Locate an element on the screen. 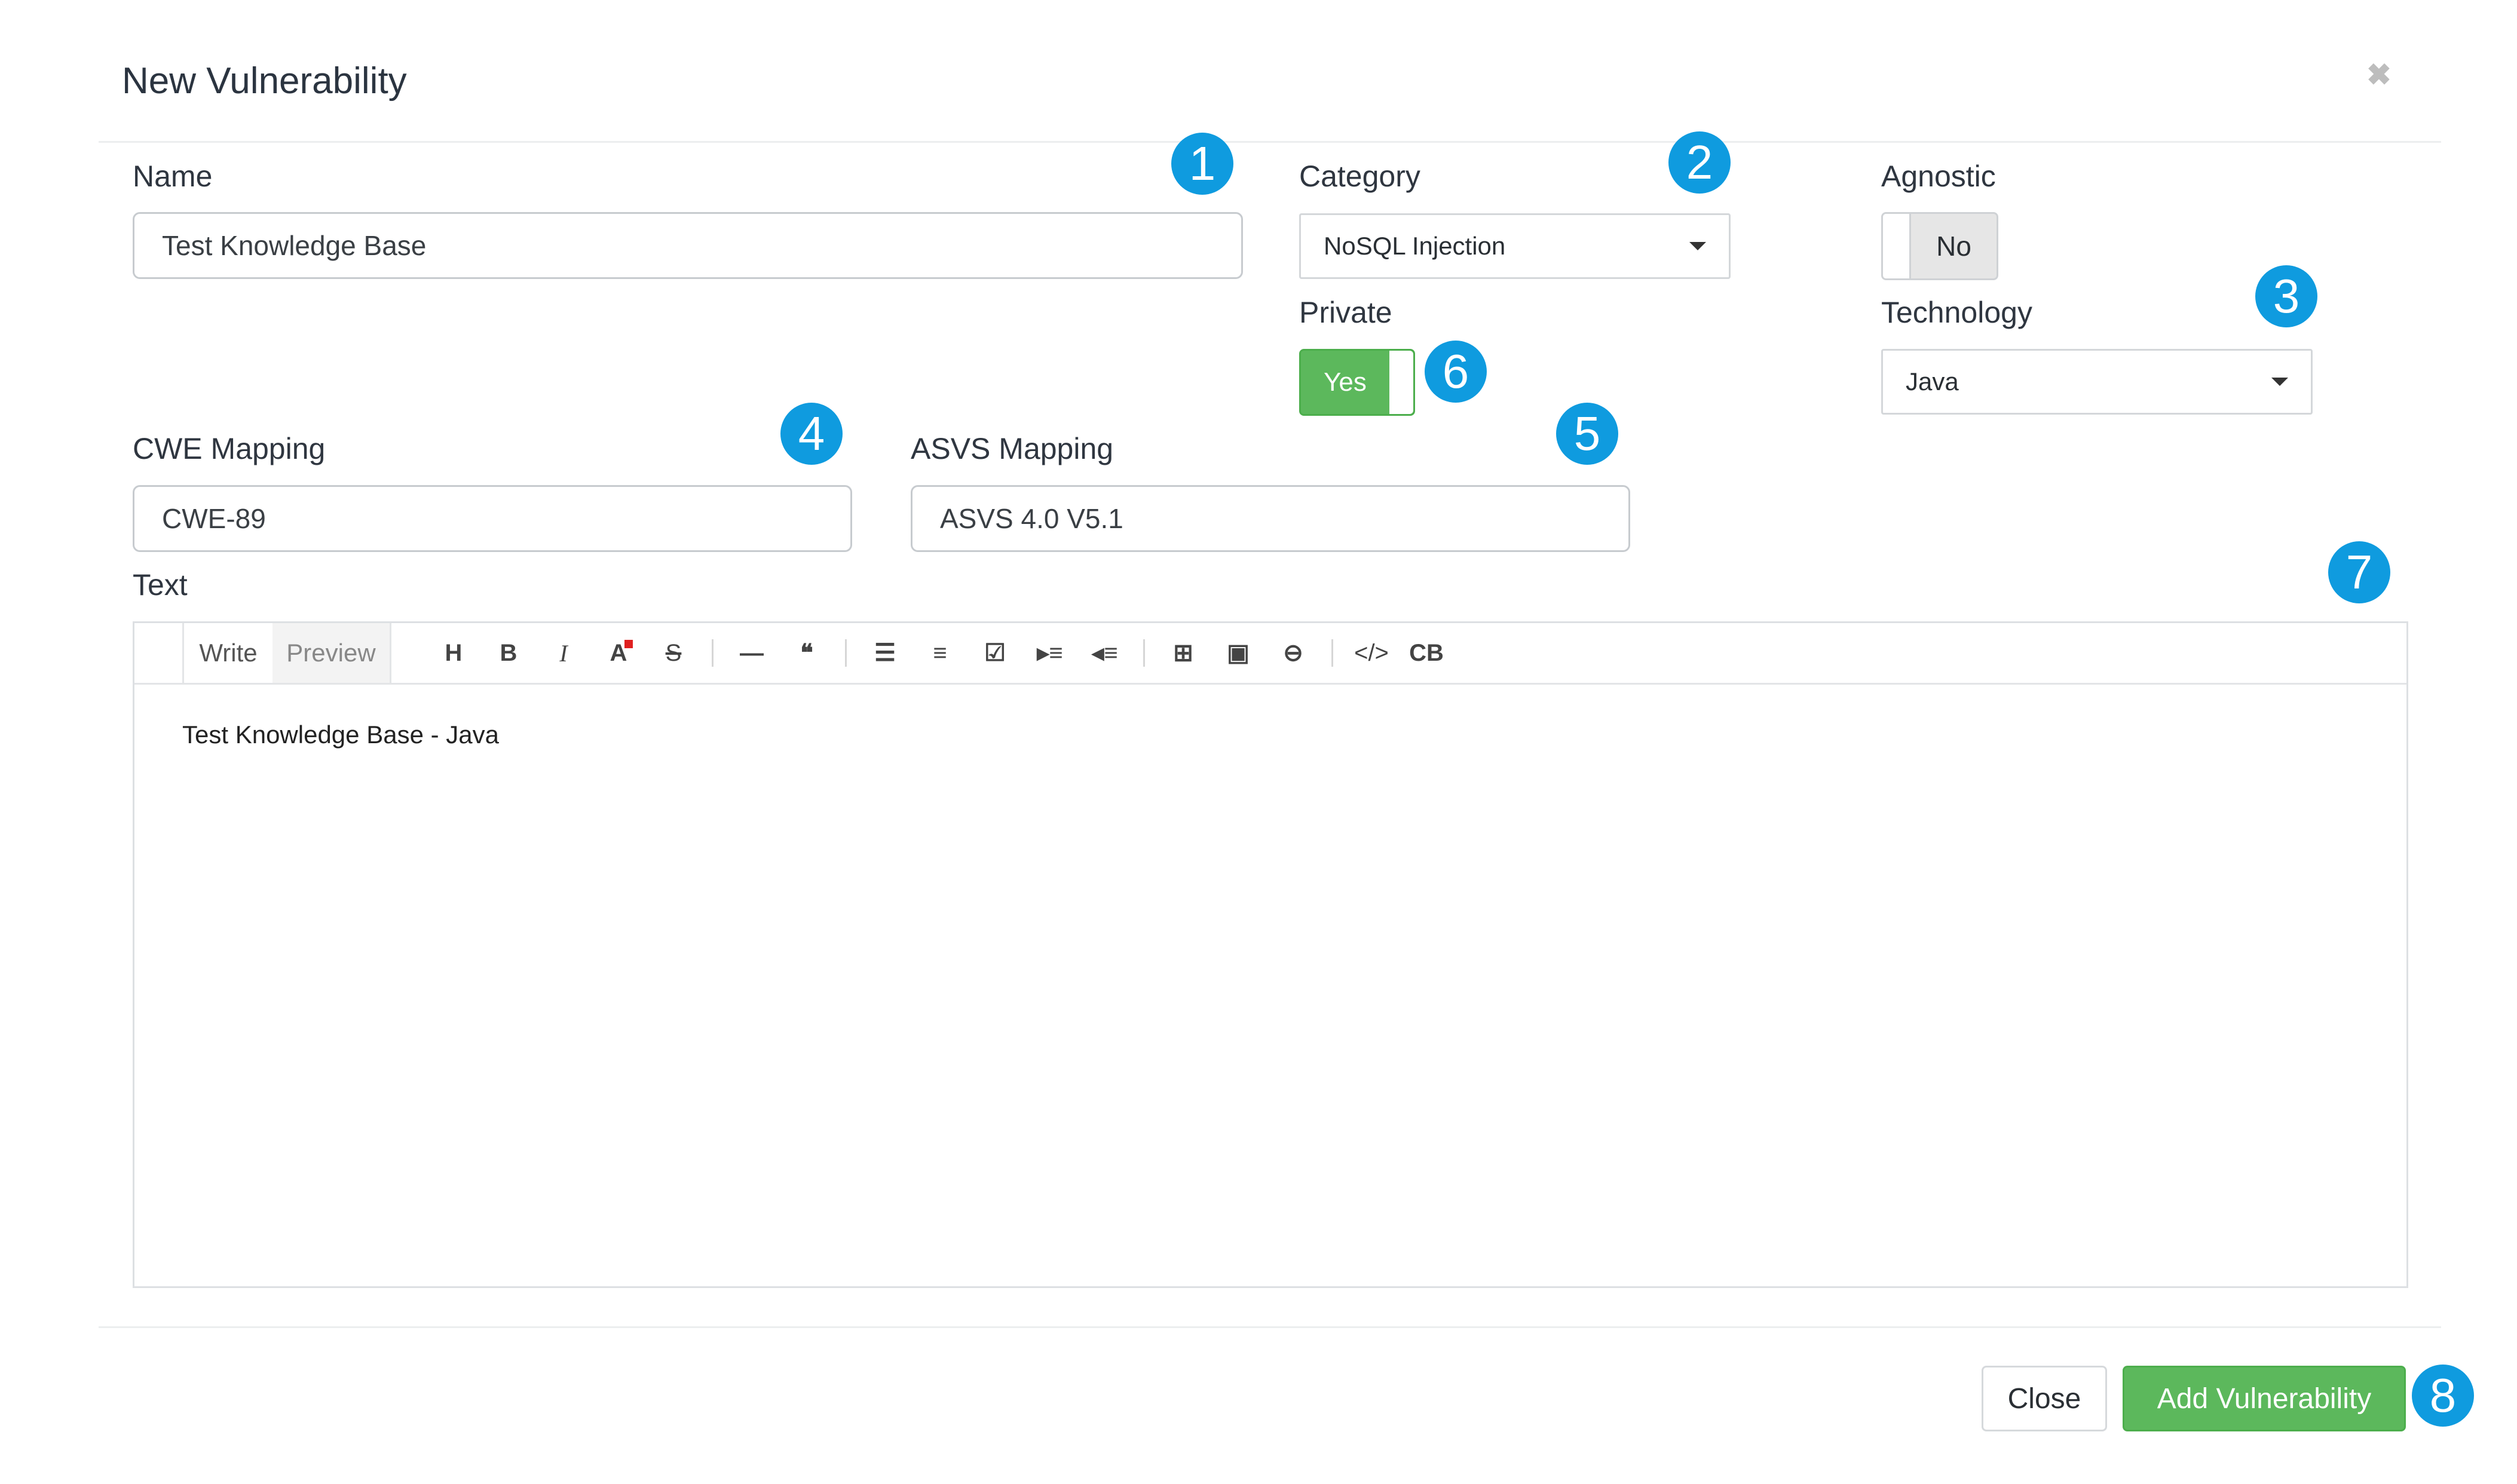 The image size is (2517, 1484). badge-5: 5 is located at coordinates (1587, 434).